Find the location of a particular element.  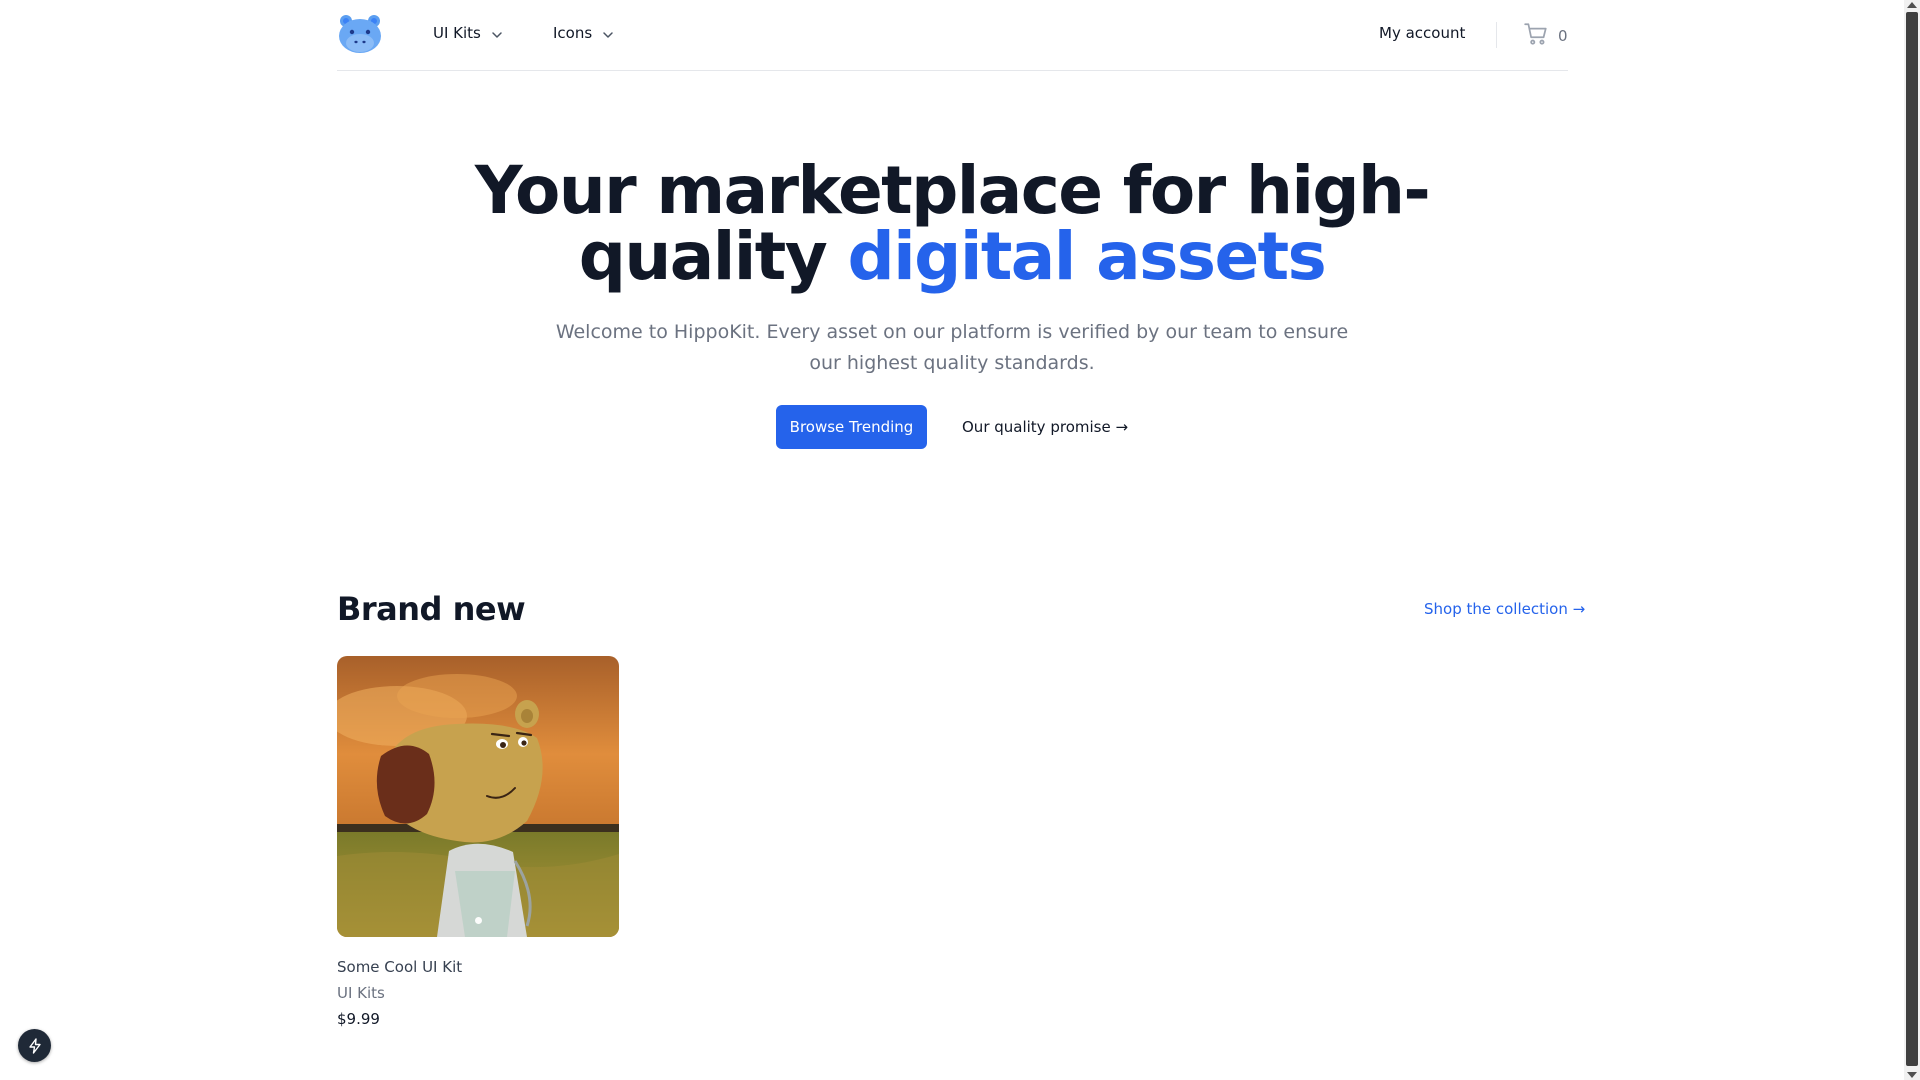

site-header: UI Kits Icons My account 0 is located at coordinates (952, 35).